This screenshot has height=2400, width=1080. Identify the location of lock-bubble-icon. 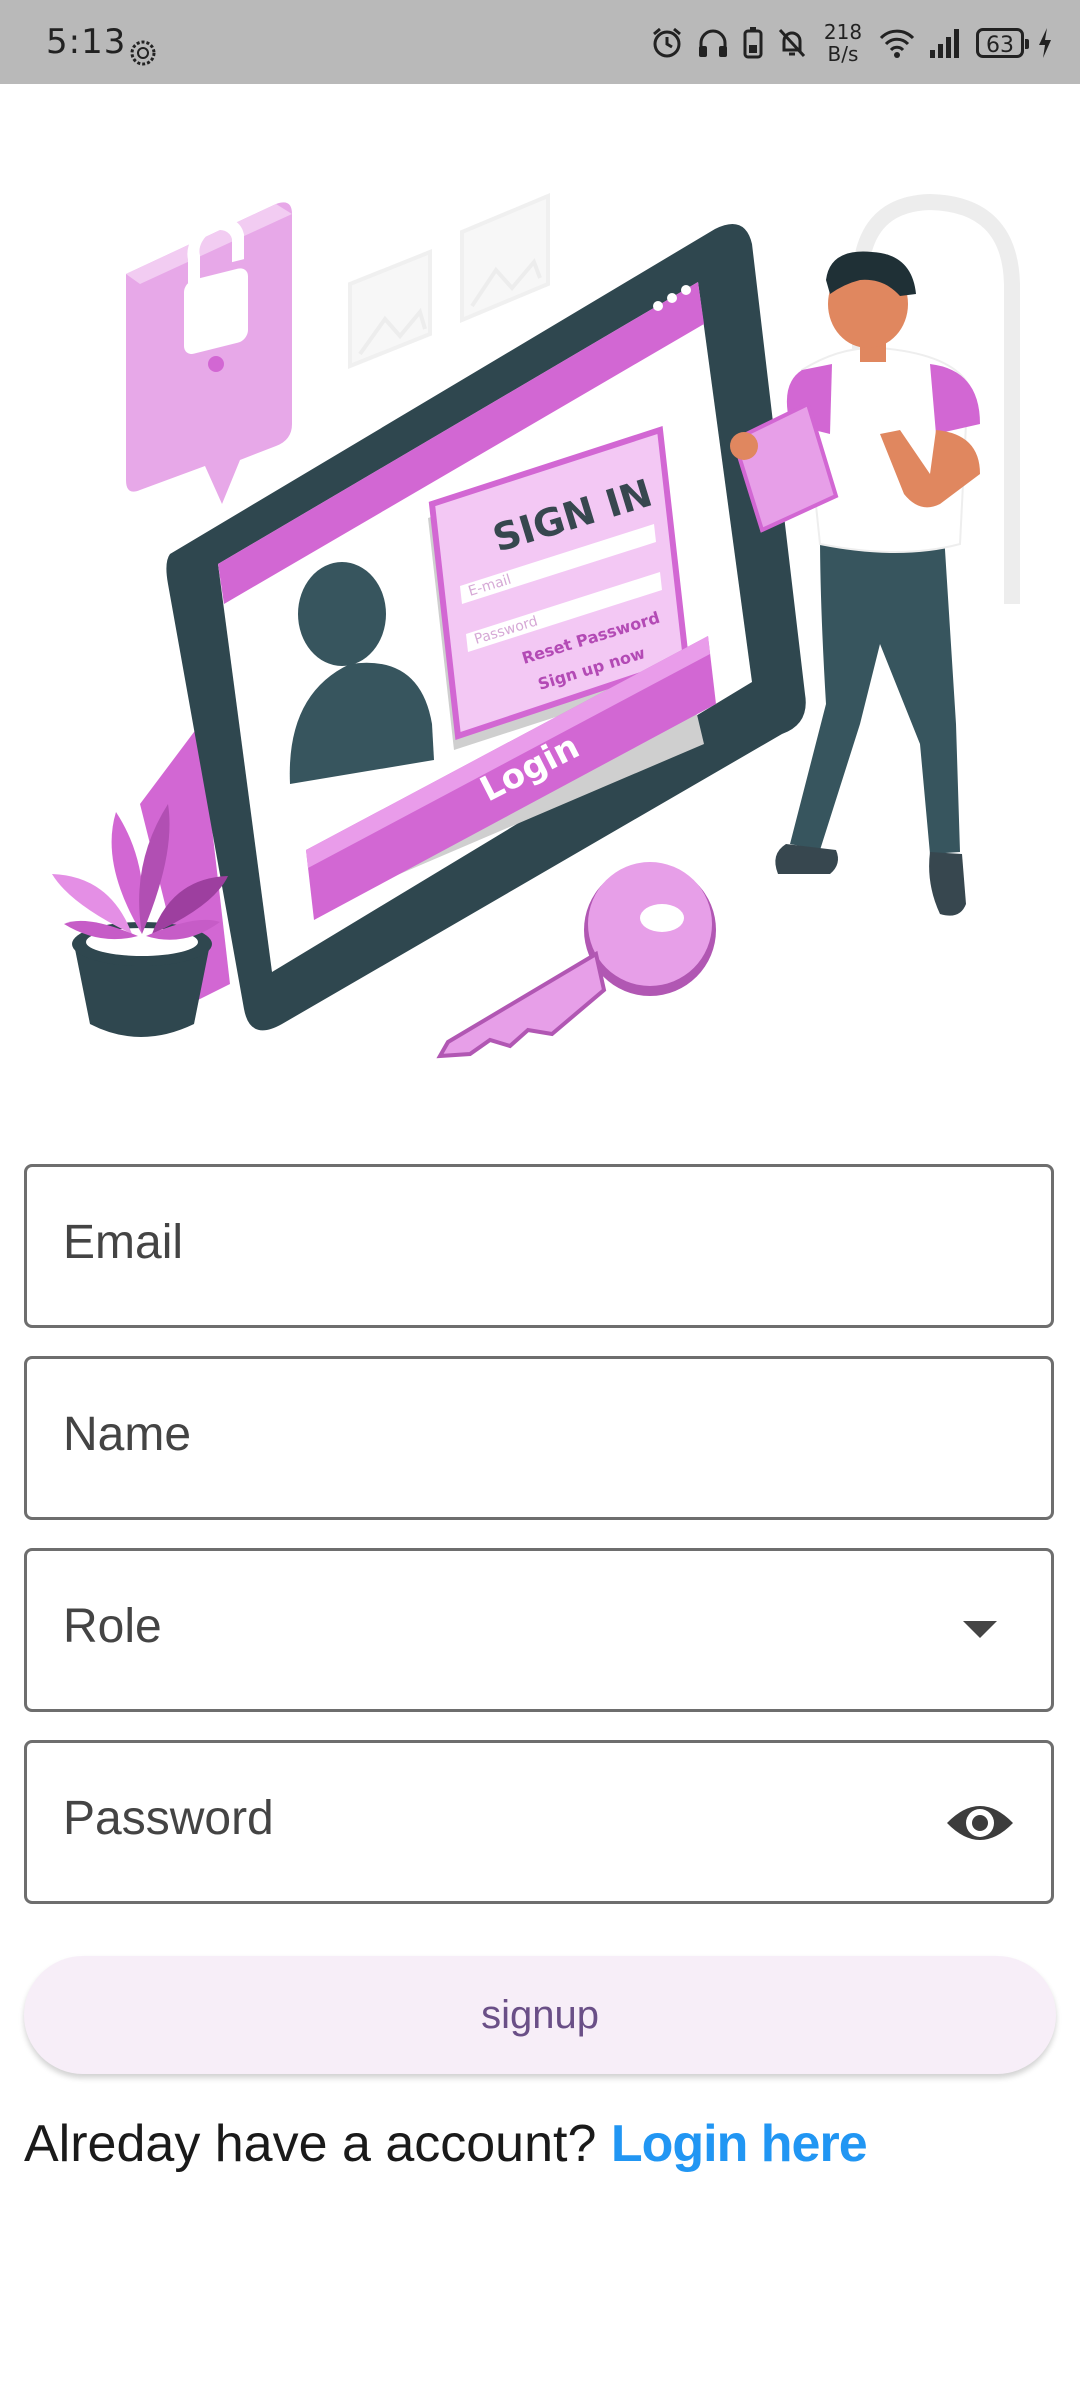
(209, 353).